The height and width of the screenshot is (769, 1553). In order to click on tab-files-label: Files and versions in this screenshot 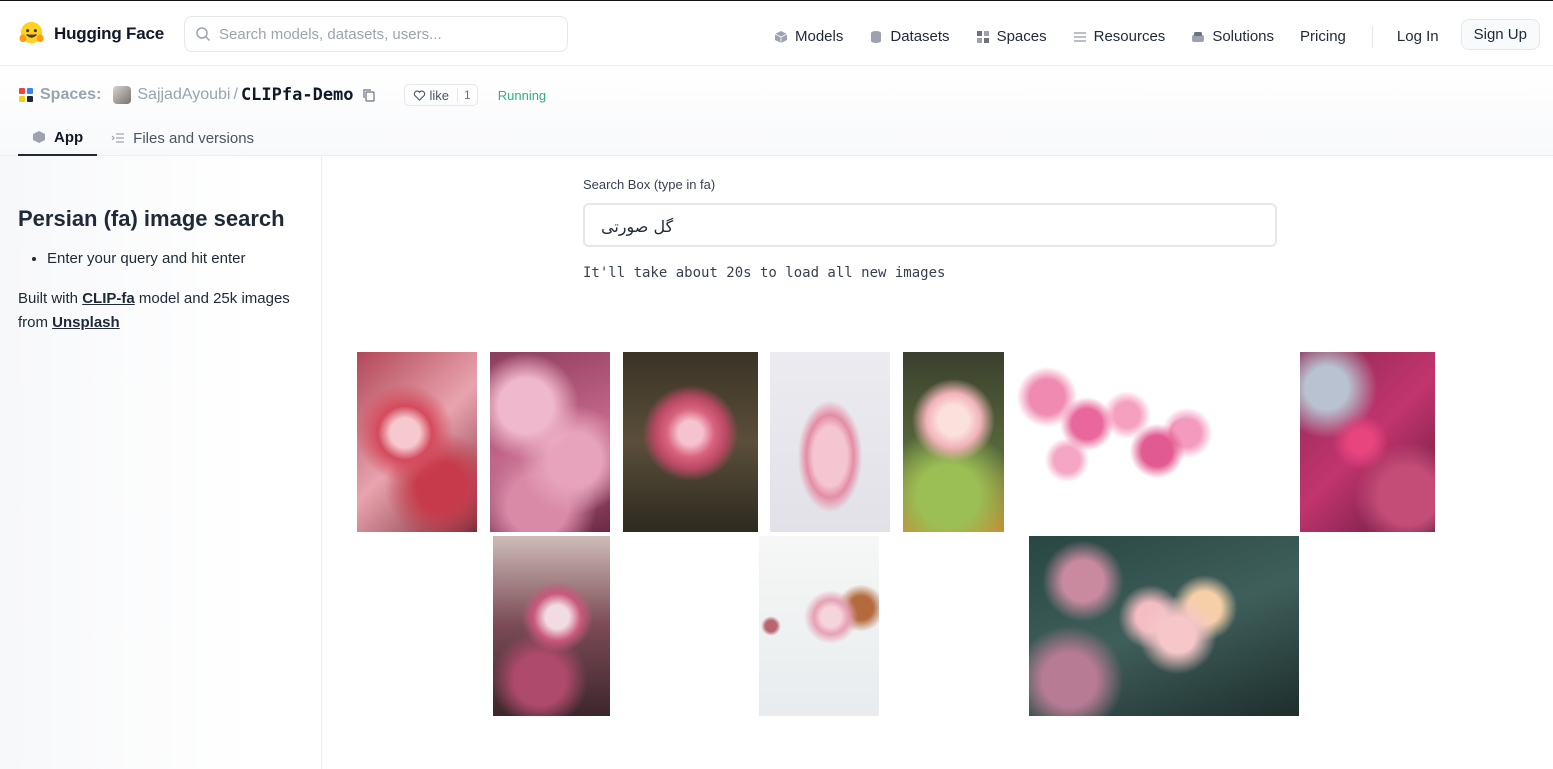, I will do `click(194, 138)`.